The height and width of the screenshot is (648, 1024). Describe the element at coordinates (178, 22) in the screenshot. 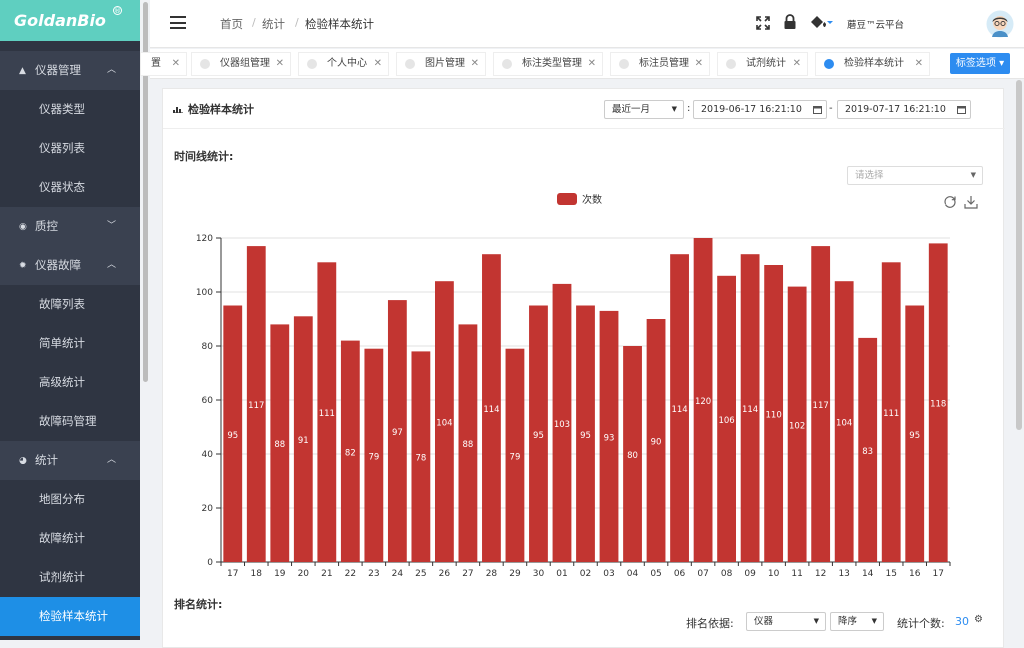

I see `menu-toggle-icon` at that location.